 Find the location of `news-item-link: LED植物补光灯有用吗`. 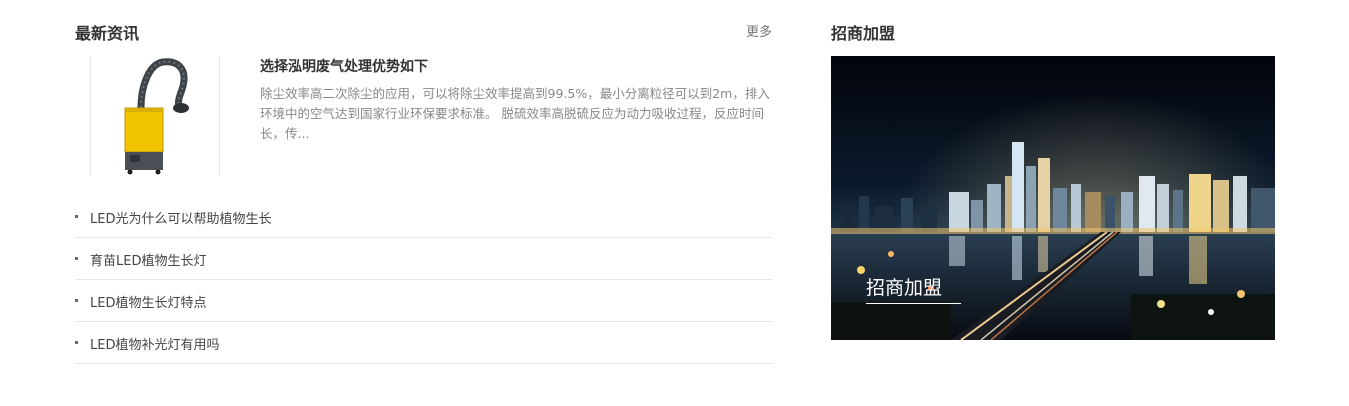

news-item-link: LED植物补光灯有用吗 is located at coordinates (154, 343).